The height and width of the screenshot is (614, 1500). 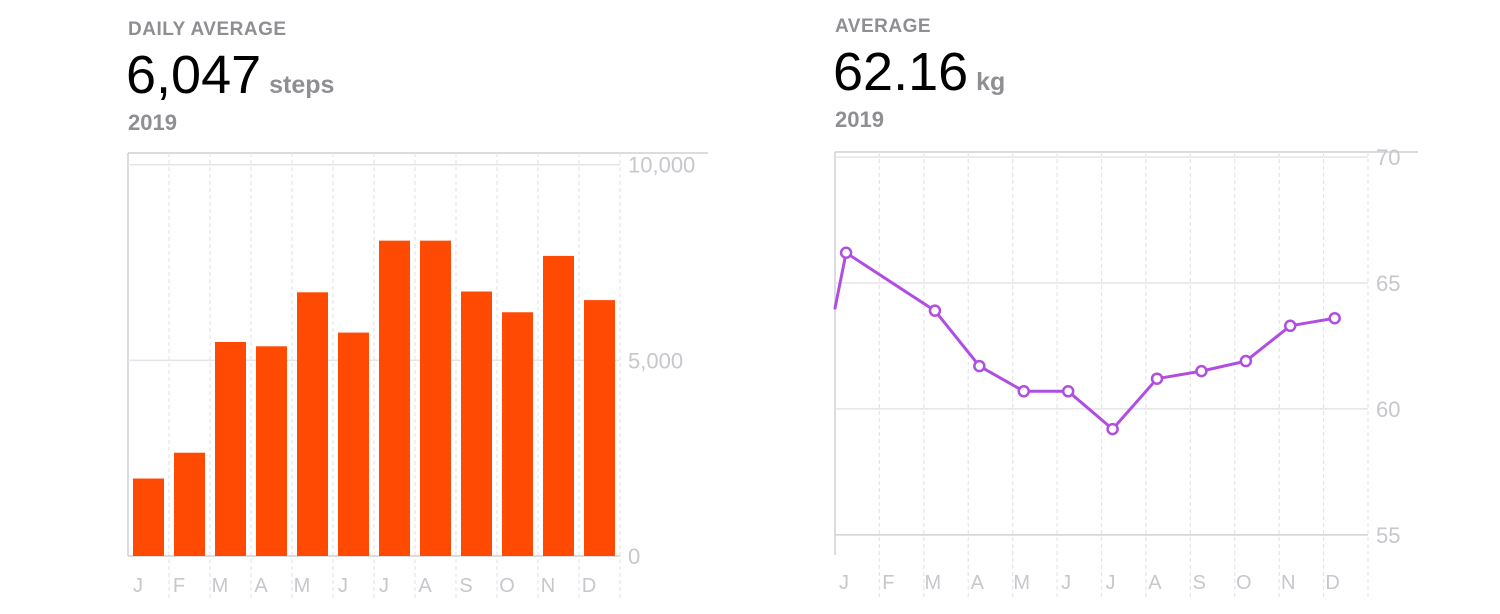 I want to click on y-tick-label: 70, so click(x=1388, y=157).